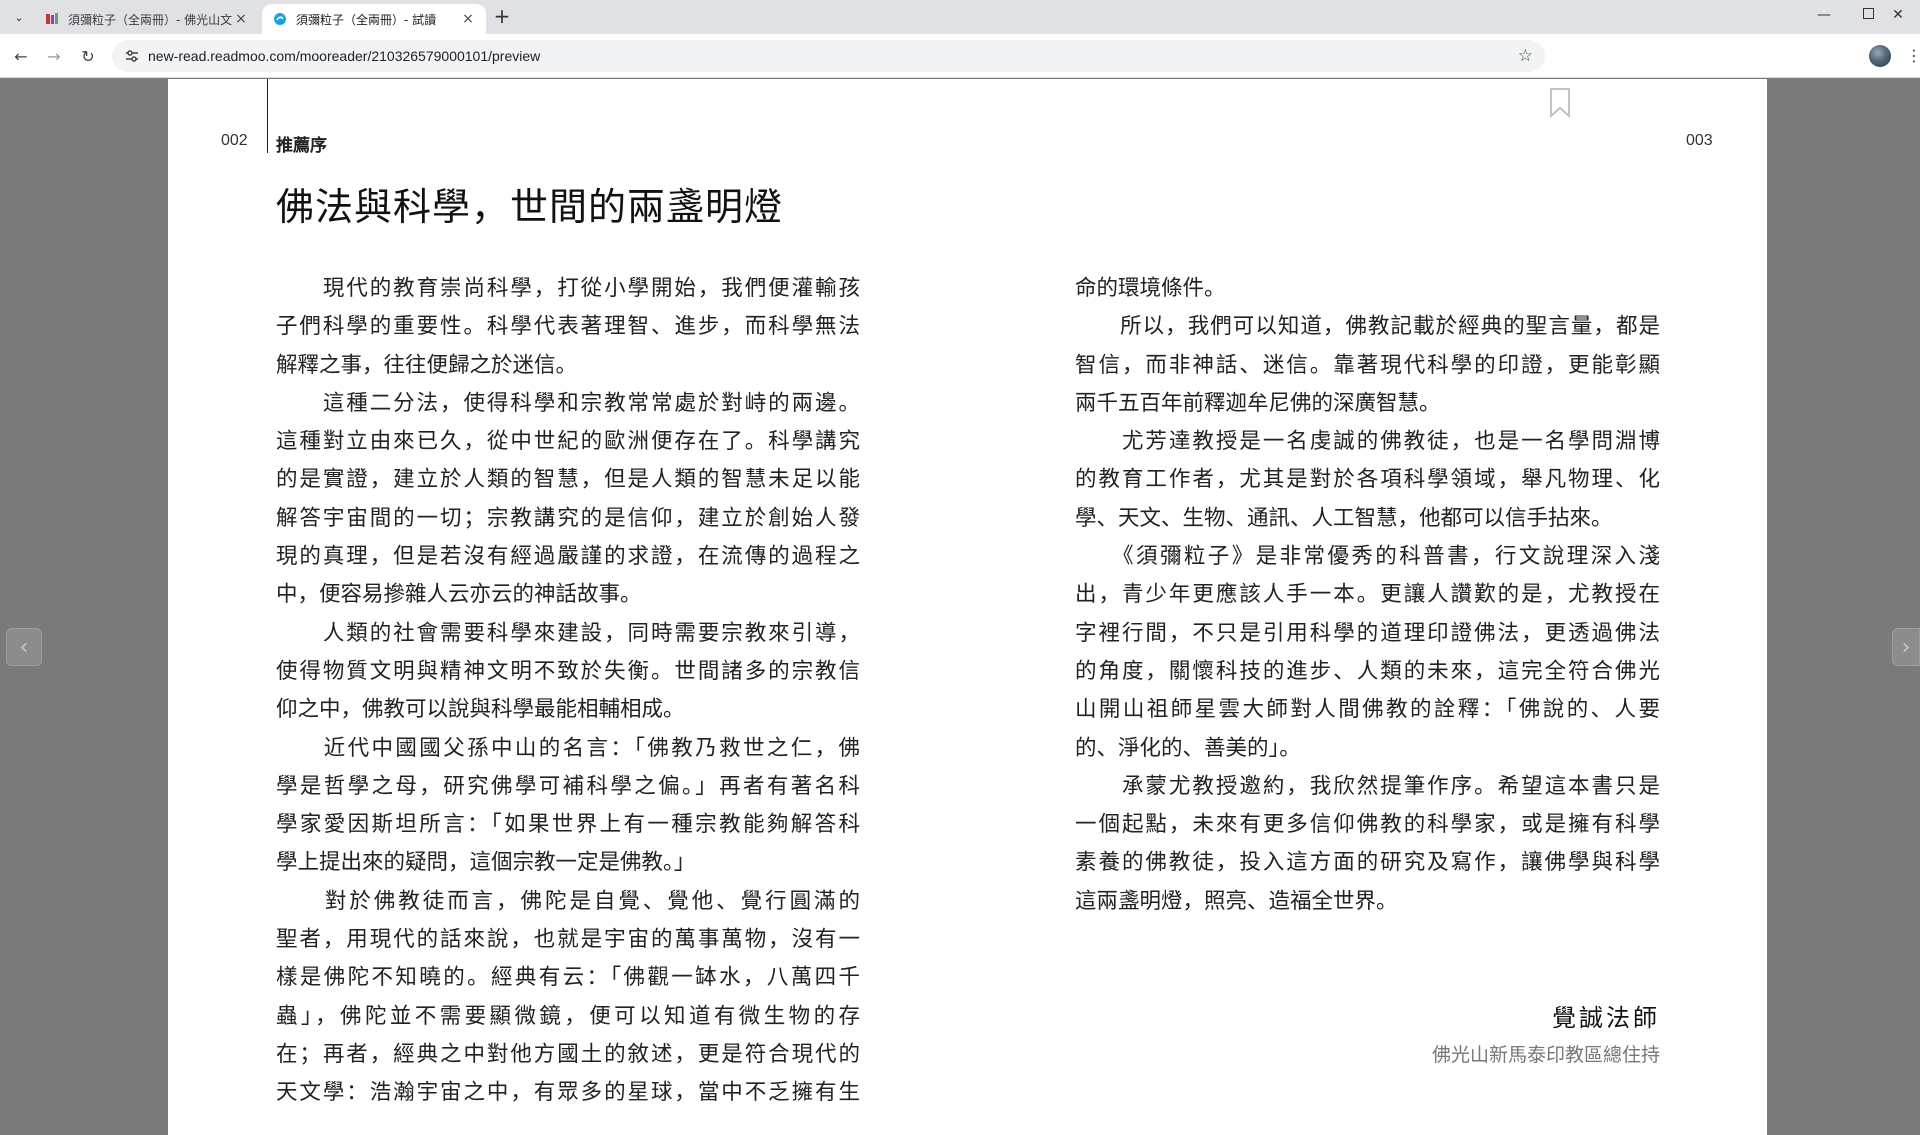 The width and height of the screenshot is (1920, 1135). Describe the element at coordinates (568, 825) in the screenshot. I see `text-line: 學家愛因斯坦所言：「如果世界上有一種宗教能夠解答科` at that location.